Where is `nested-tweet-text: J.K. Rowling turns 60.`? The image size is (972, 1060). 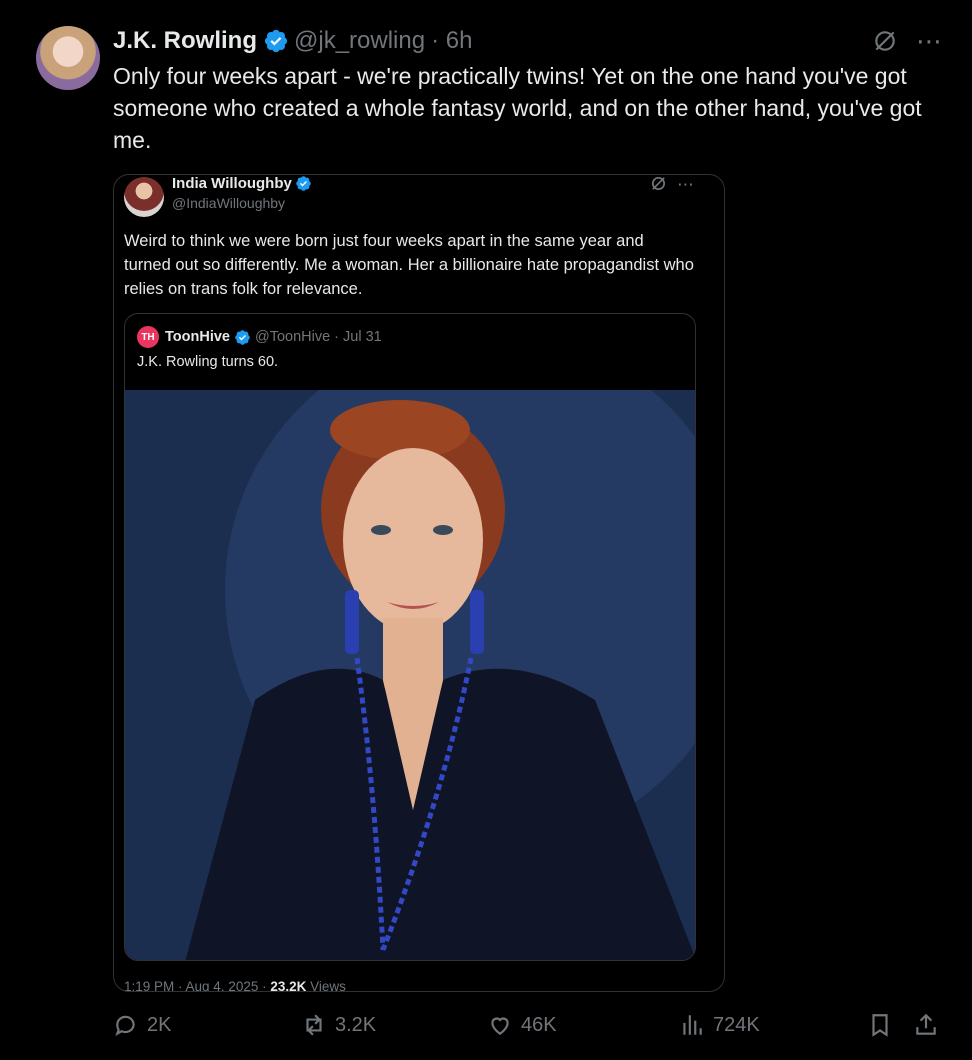
nested-tweet-text: J.K. Rowling turns 60. is located at coordinates (208, 362).